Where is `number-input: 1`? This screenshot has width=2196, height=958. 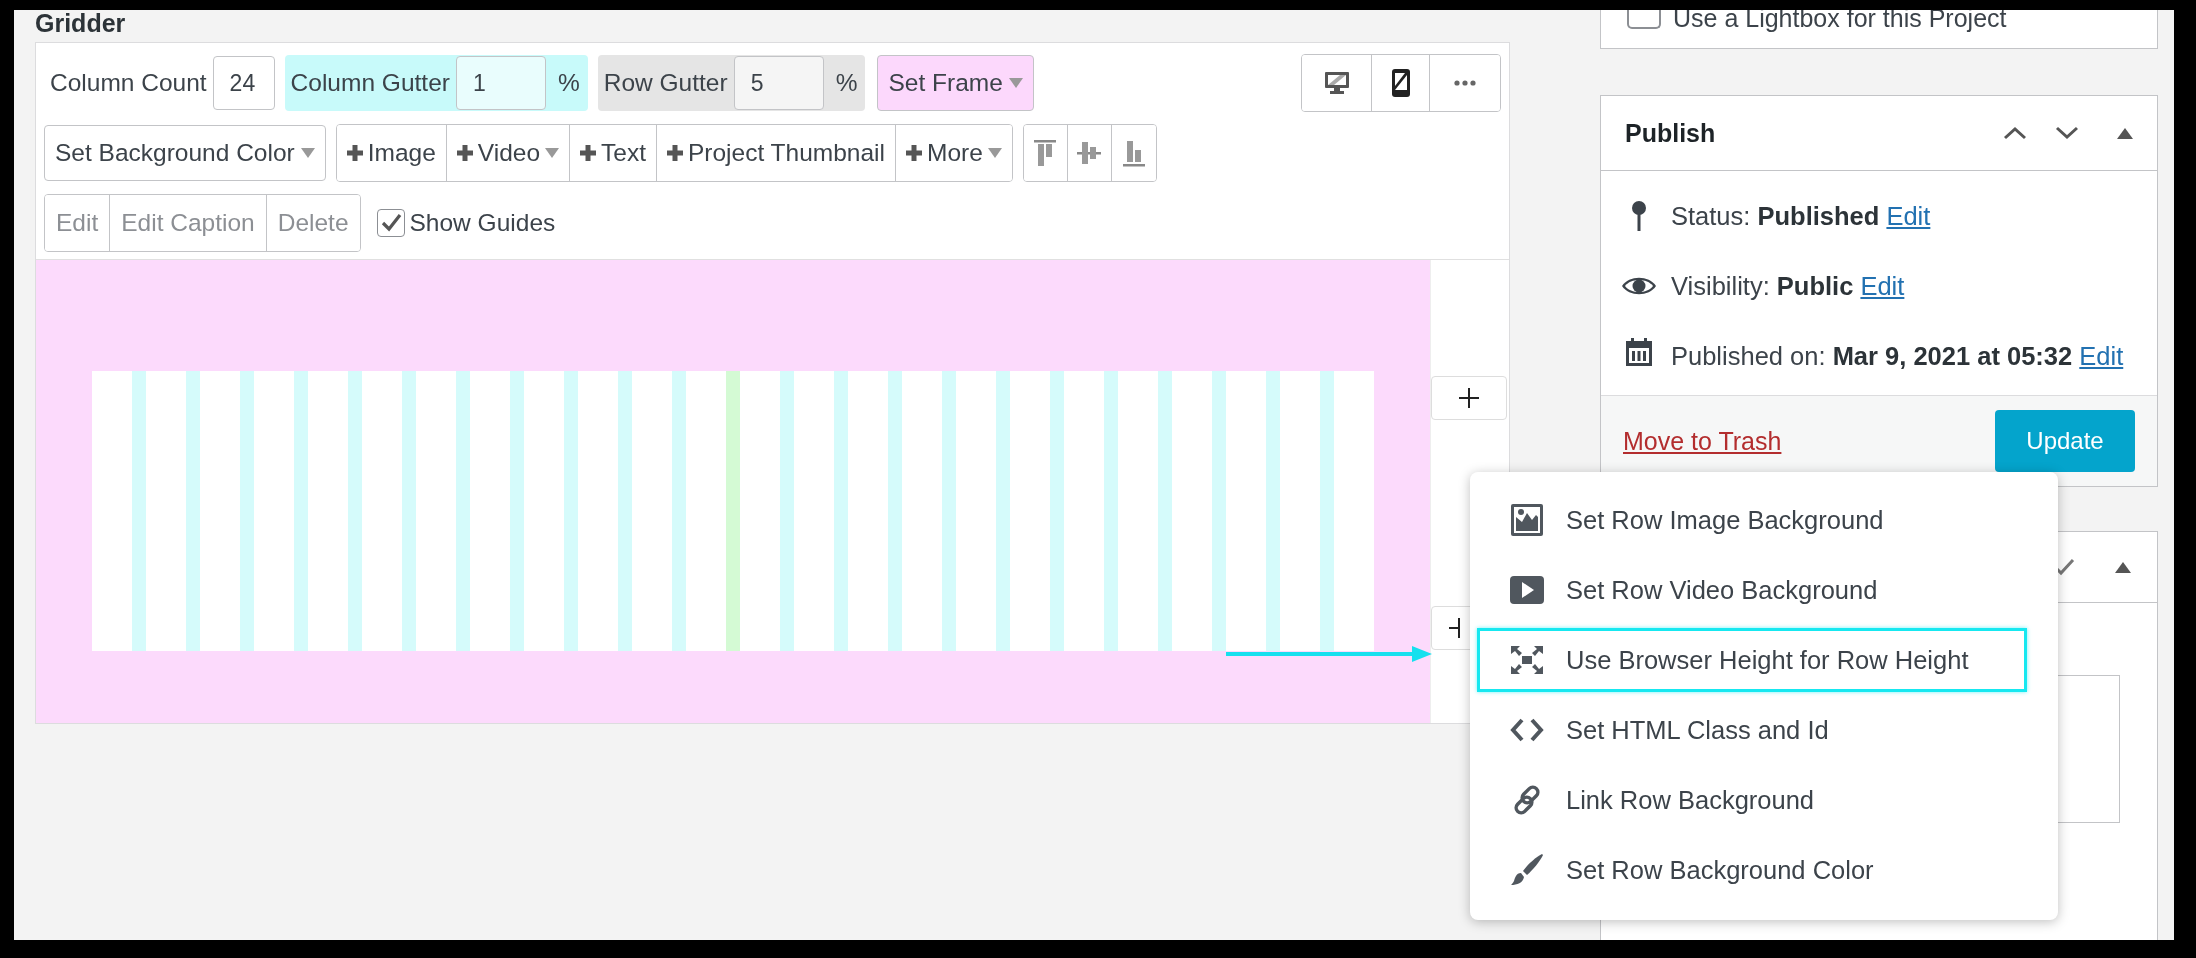
number-input: 1 is located at coordinates (500, 83).